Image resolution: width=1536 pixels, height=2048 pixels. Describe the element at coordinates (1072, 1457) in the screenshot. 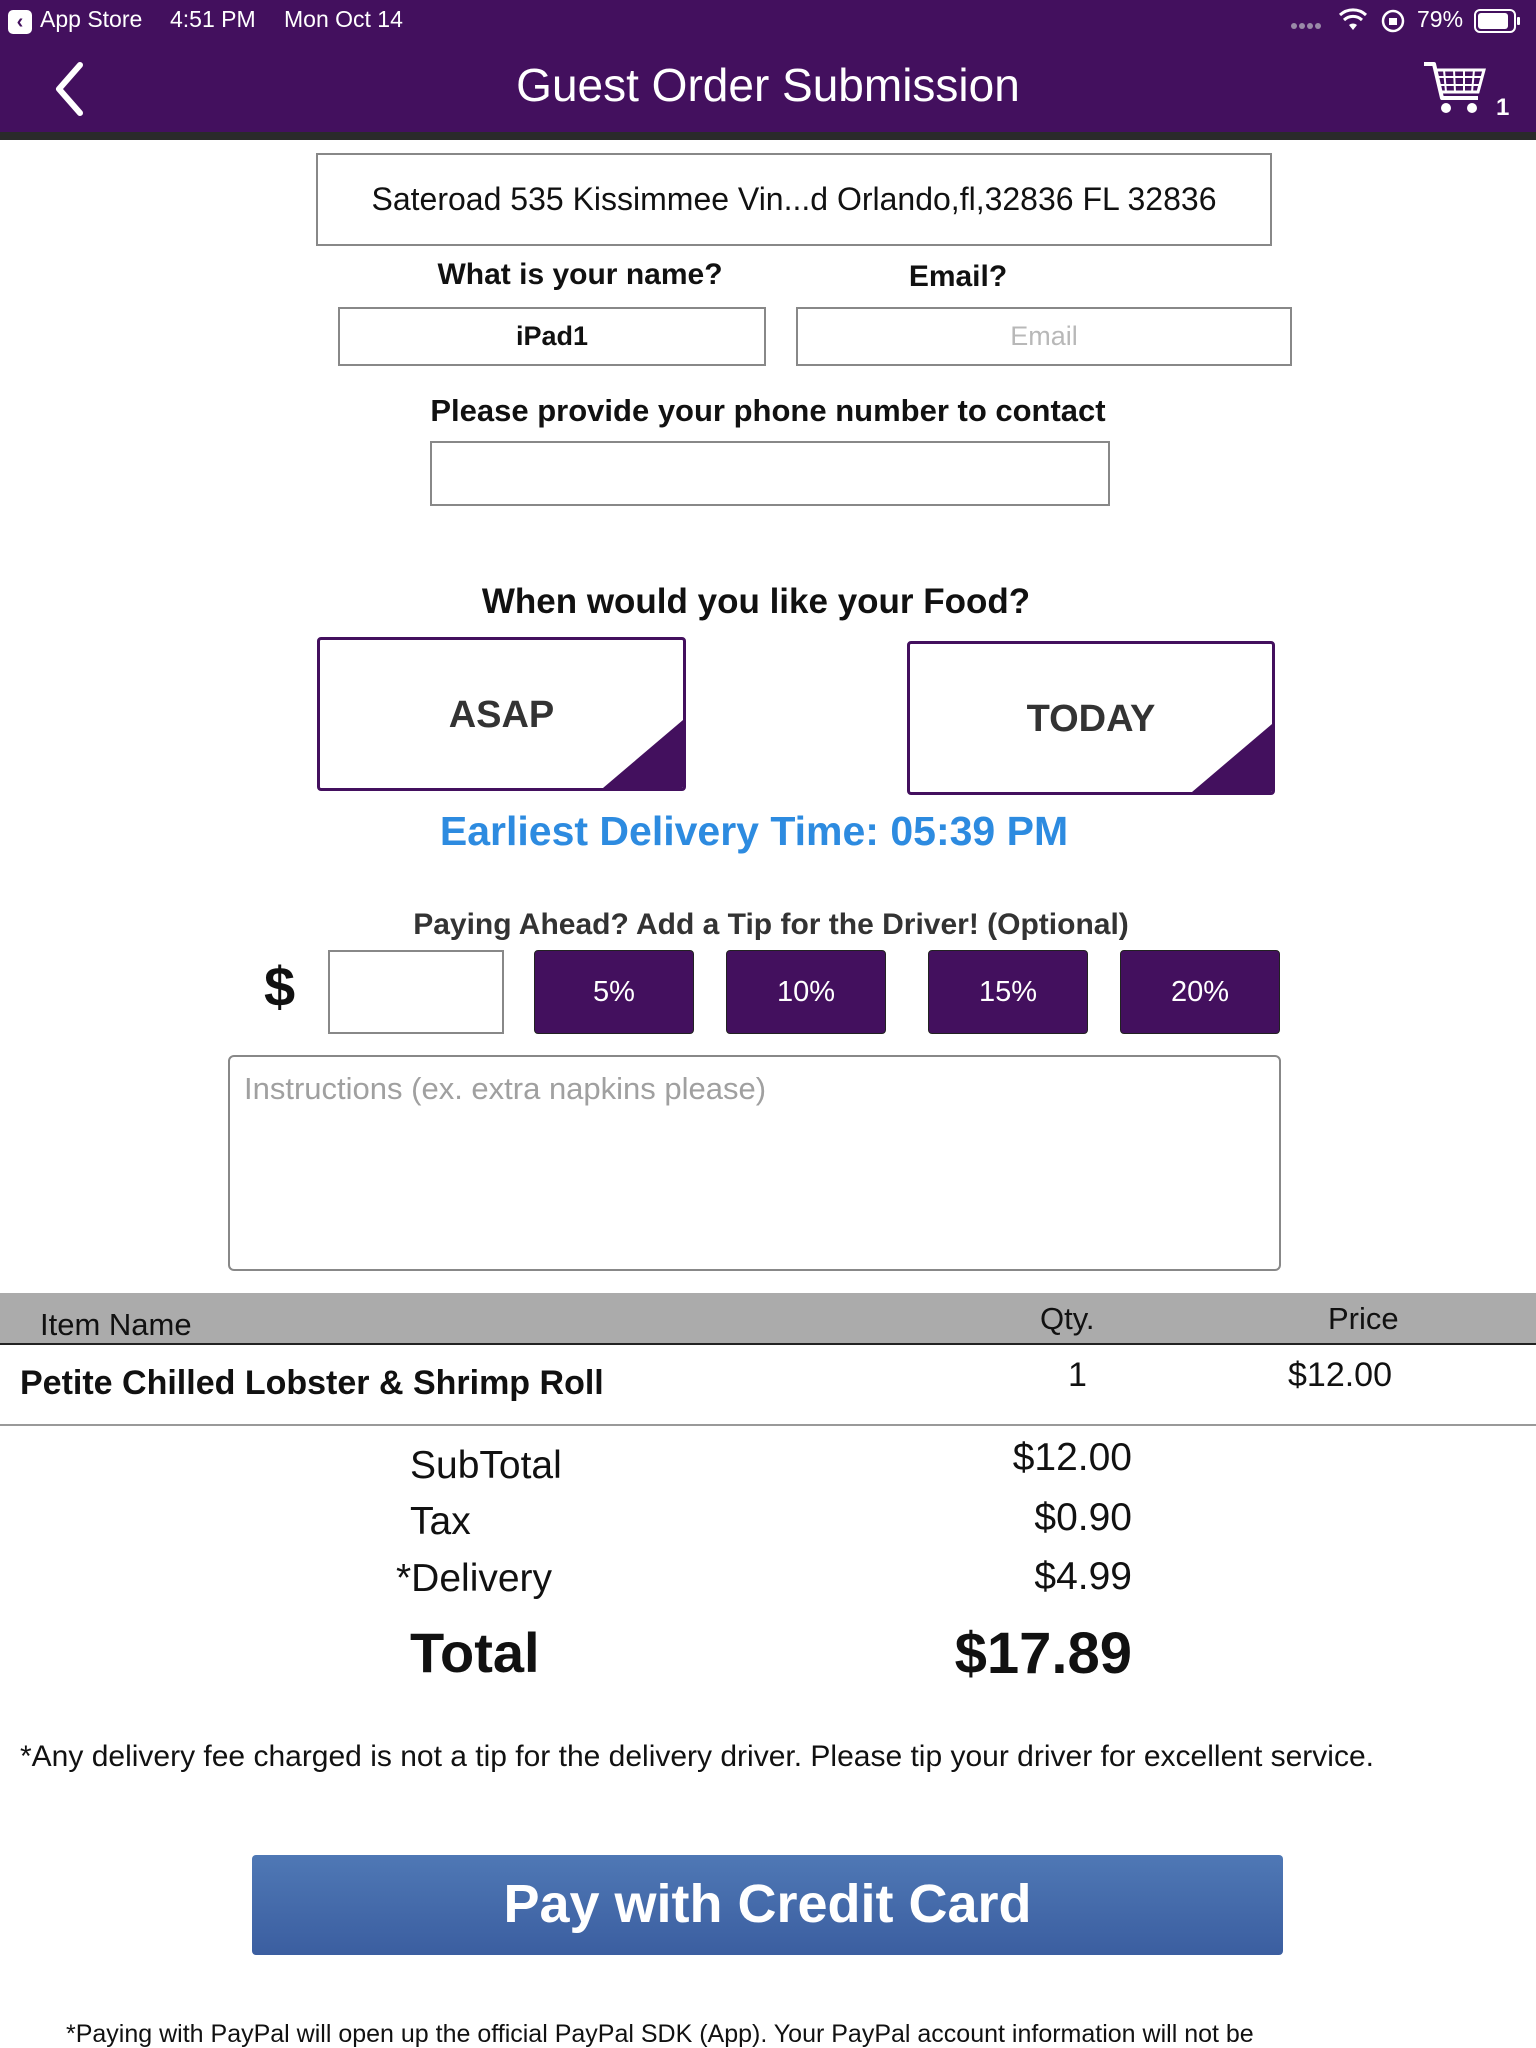

I see `subtotal-value: $12.00` at that location.